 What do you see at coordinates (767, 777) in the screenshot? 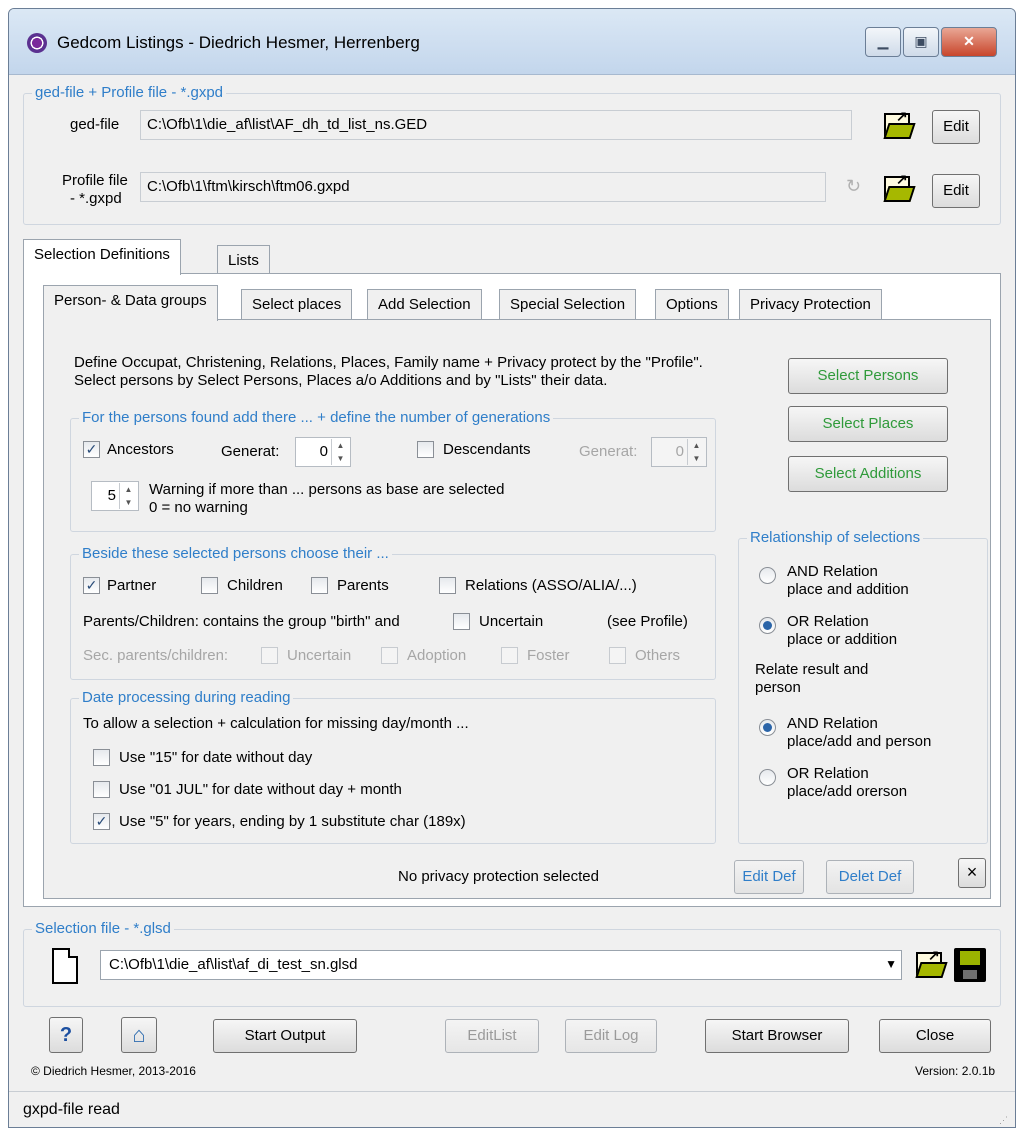
I see `or-relation-place-person-radio` at bounding box center [767, 777].